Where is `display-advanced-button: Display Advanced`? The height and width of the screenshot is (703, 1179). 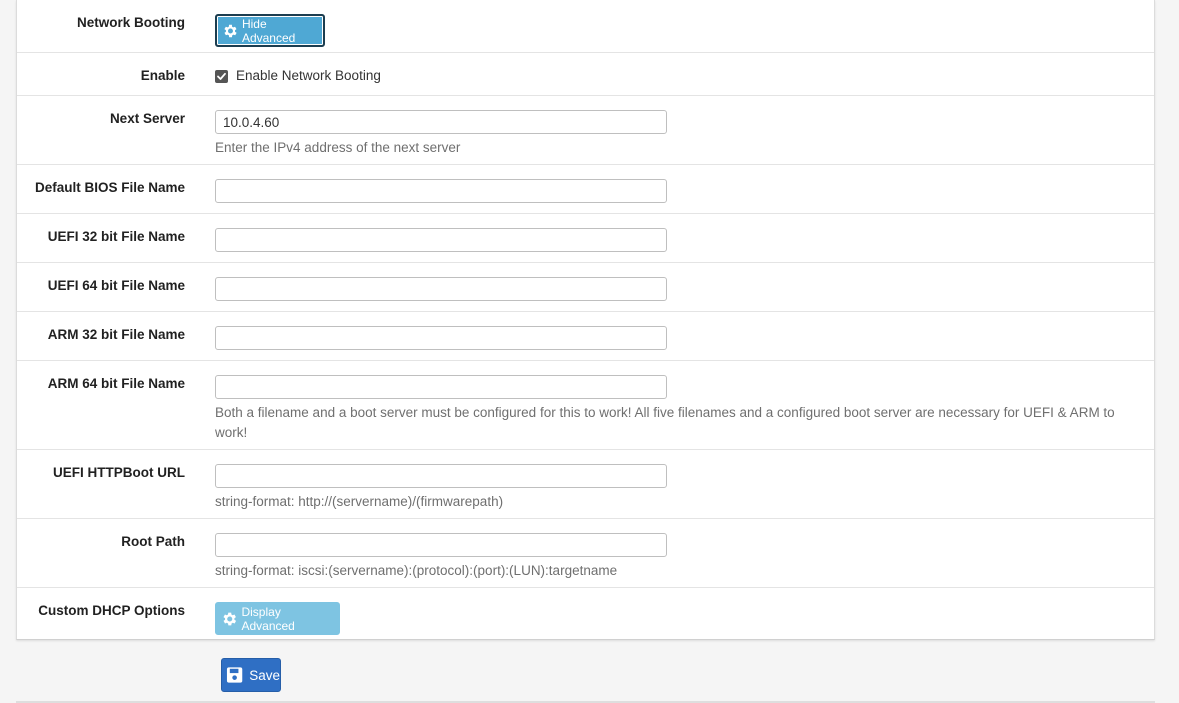
display-advanced-button: Display Advanced is located at coordinates (277, 618).